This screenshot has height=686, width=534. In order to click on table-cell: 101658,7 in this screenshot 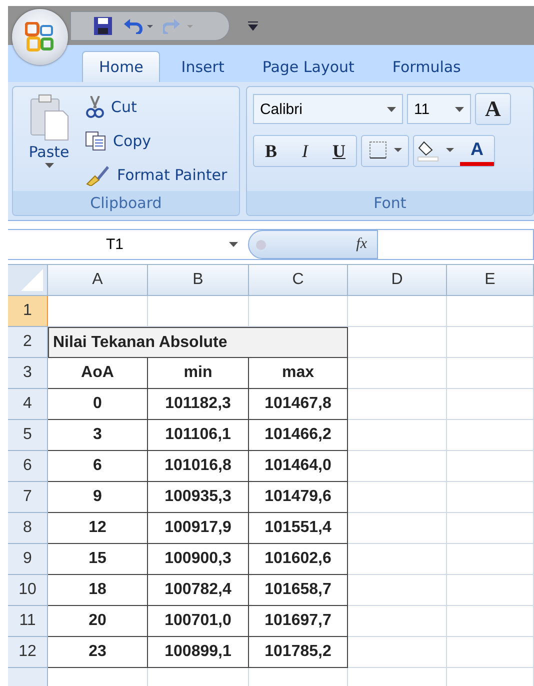, I will do `click(298, 590)`.